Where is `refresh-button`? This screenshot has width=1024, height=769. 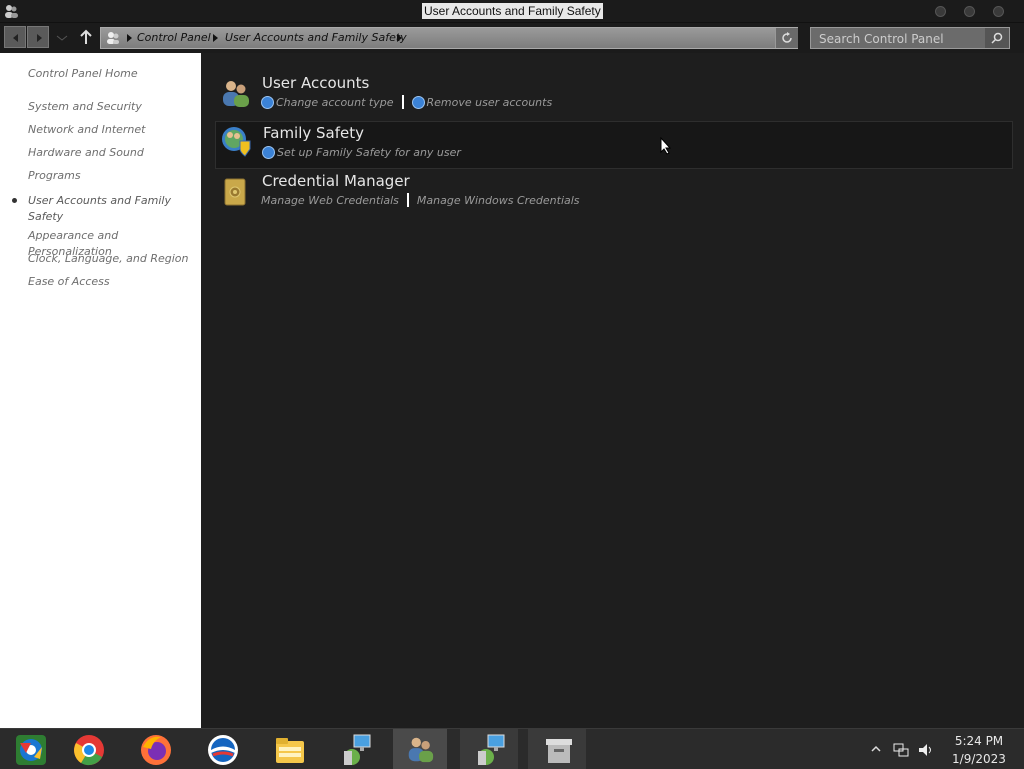
refresh-button is located at coordinates (786, 38).